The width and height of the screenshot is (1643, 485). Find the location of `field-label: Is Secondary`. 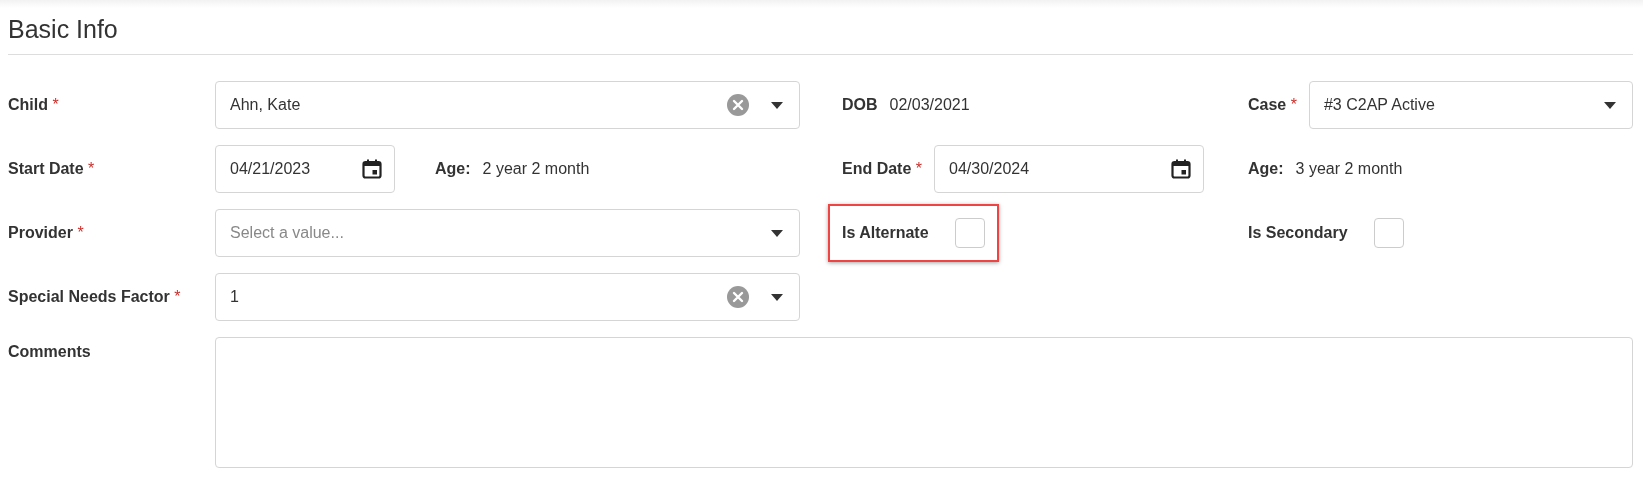

field-label: Is Secondary is located at coordinates (1298, 233).